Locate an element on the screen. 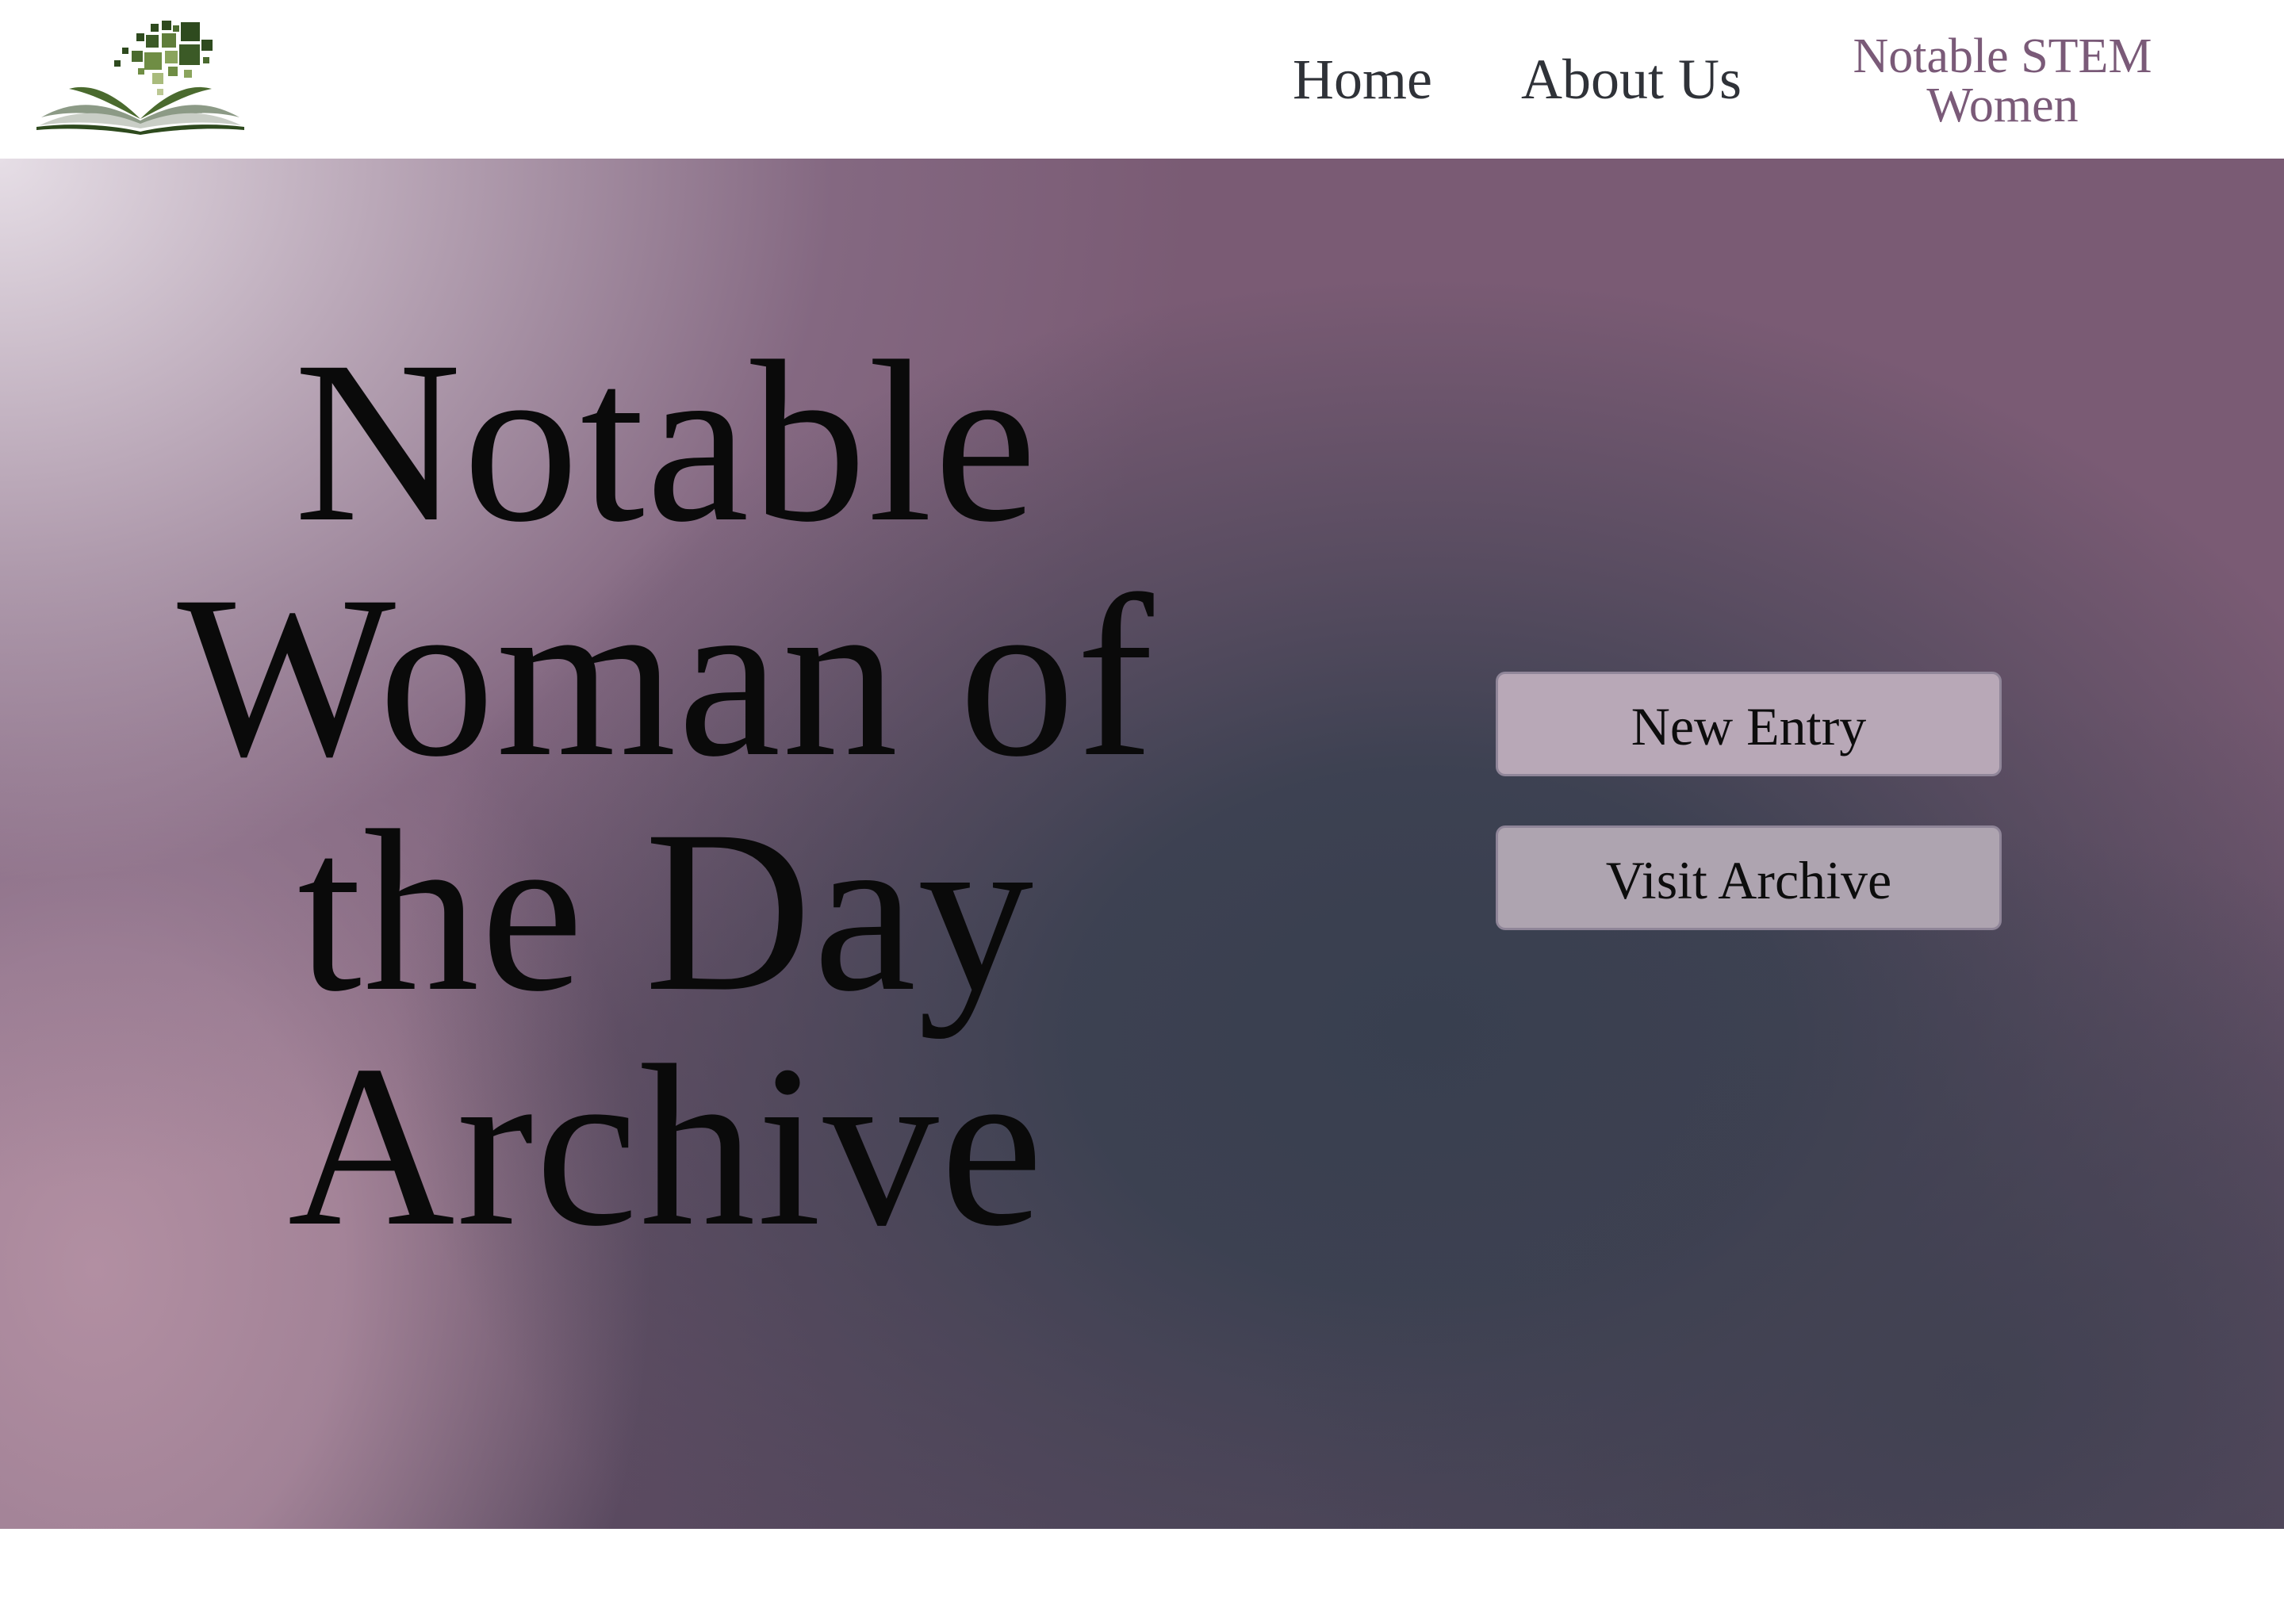 The width and height of the screenshot is (2284, 1624). logo is located at coordinates (140, 75).